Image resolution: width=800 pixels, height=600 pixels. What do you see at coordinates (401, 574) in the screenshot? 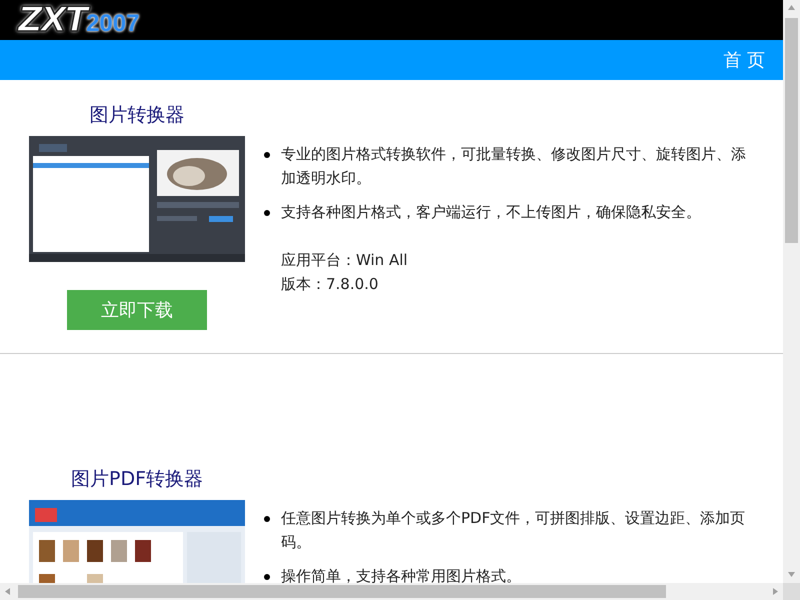
I see `feature-text: 操作简单，支持各种常用图片格式。` at bounding box center [401, 574].